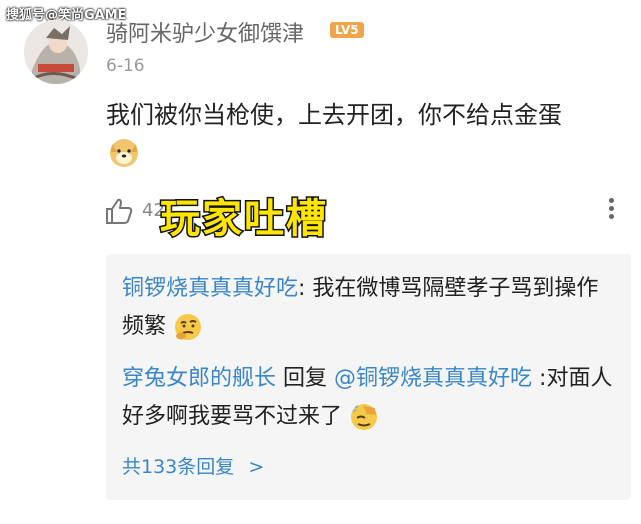  I want to click on reply-author: 铜锣烧真真真好吃, so click(210, 288).